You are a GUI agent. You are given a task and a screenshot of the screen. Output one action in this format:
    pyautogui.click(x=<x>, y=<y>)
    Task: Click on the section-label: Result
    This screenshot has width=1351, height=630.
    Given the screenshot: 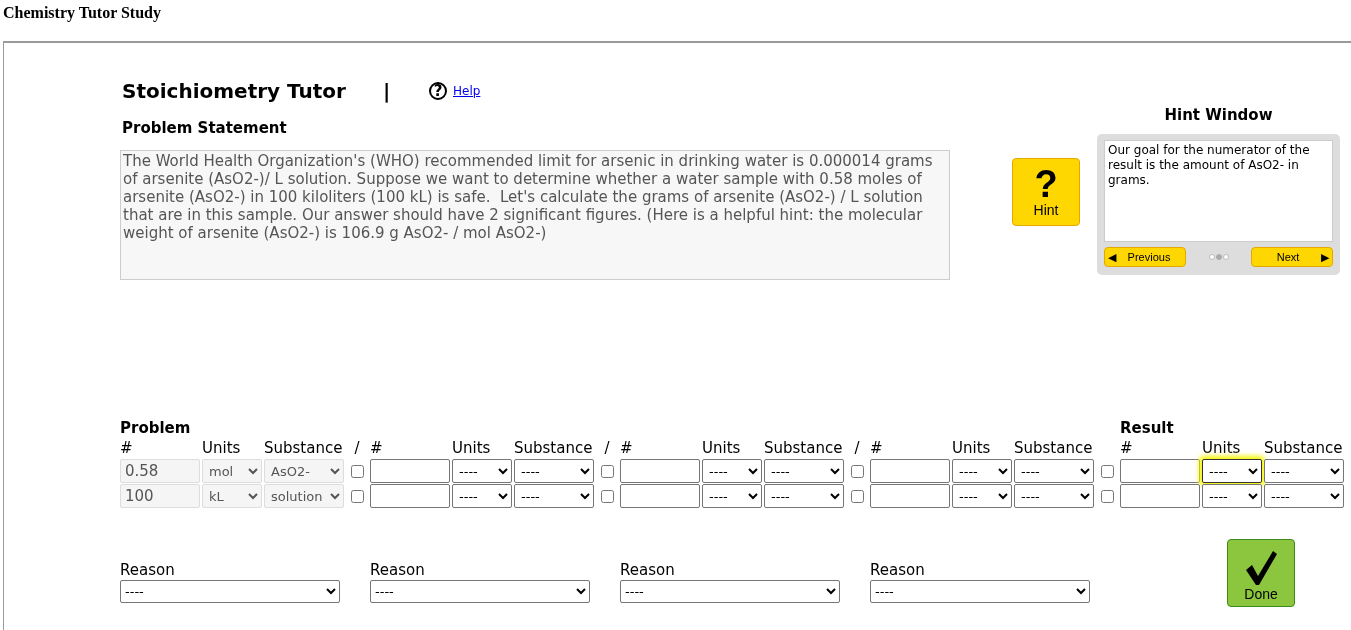 What is the action you would take?
    pyautogui.click(x=1147, y=428)
    